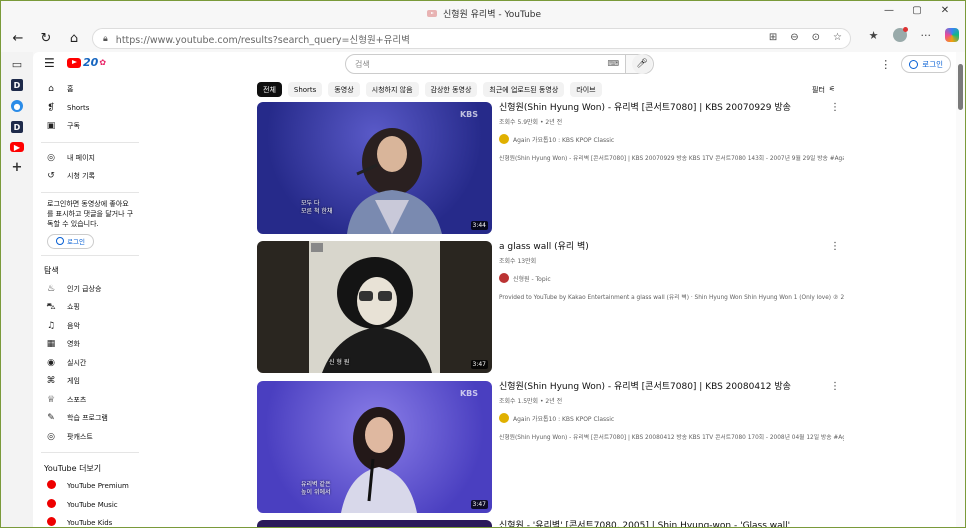 This screenshot has height=528, width=966. I want to click on history-icon: ↺, so click(51, 176).